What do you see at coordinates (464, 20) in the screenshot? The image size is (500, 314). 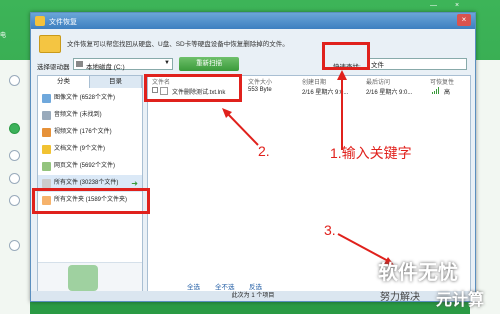 I see `close-button: ×` at bounding box center [464, 20].